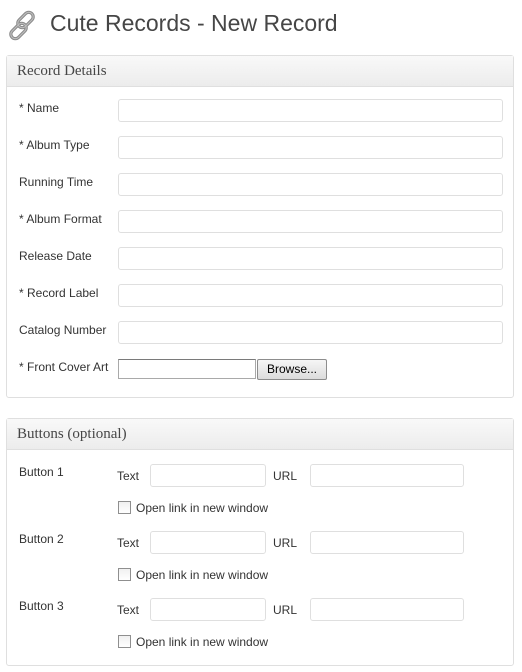  What do you see at coordinates (285, 543) in the screenshot?
I see `button-2-url-label: URL` at bounding box center [285, 543].